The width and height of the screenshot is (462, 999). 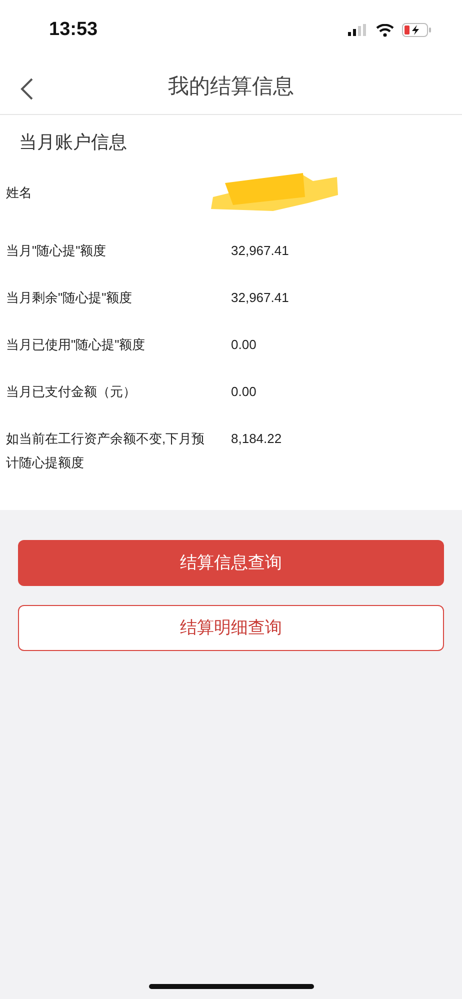 I want to click on field-label: 当月已使用"随心提"额度, so click(x=76, y=345).